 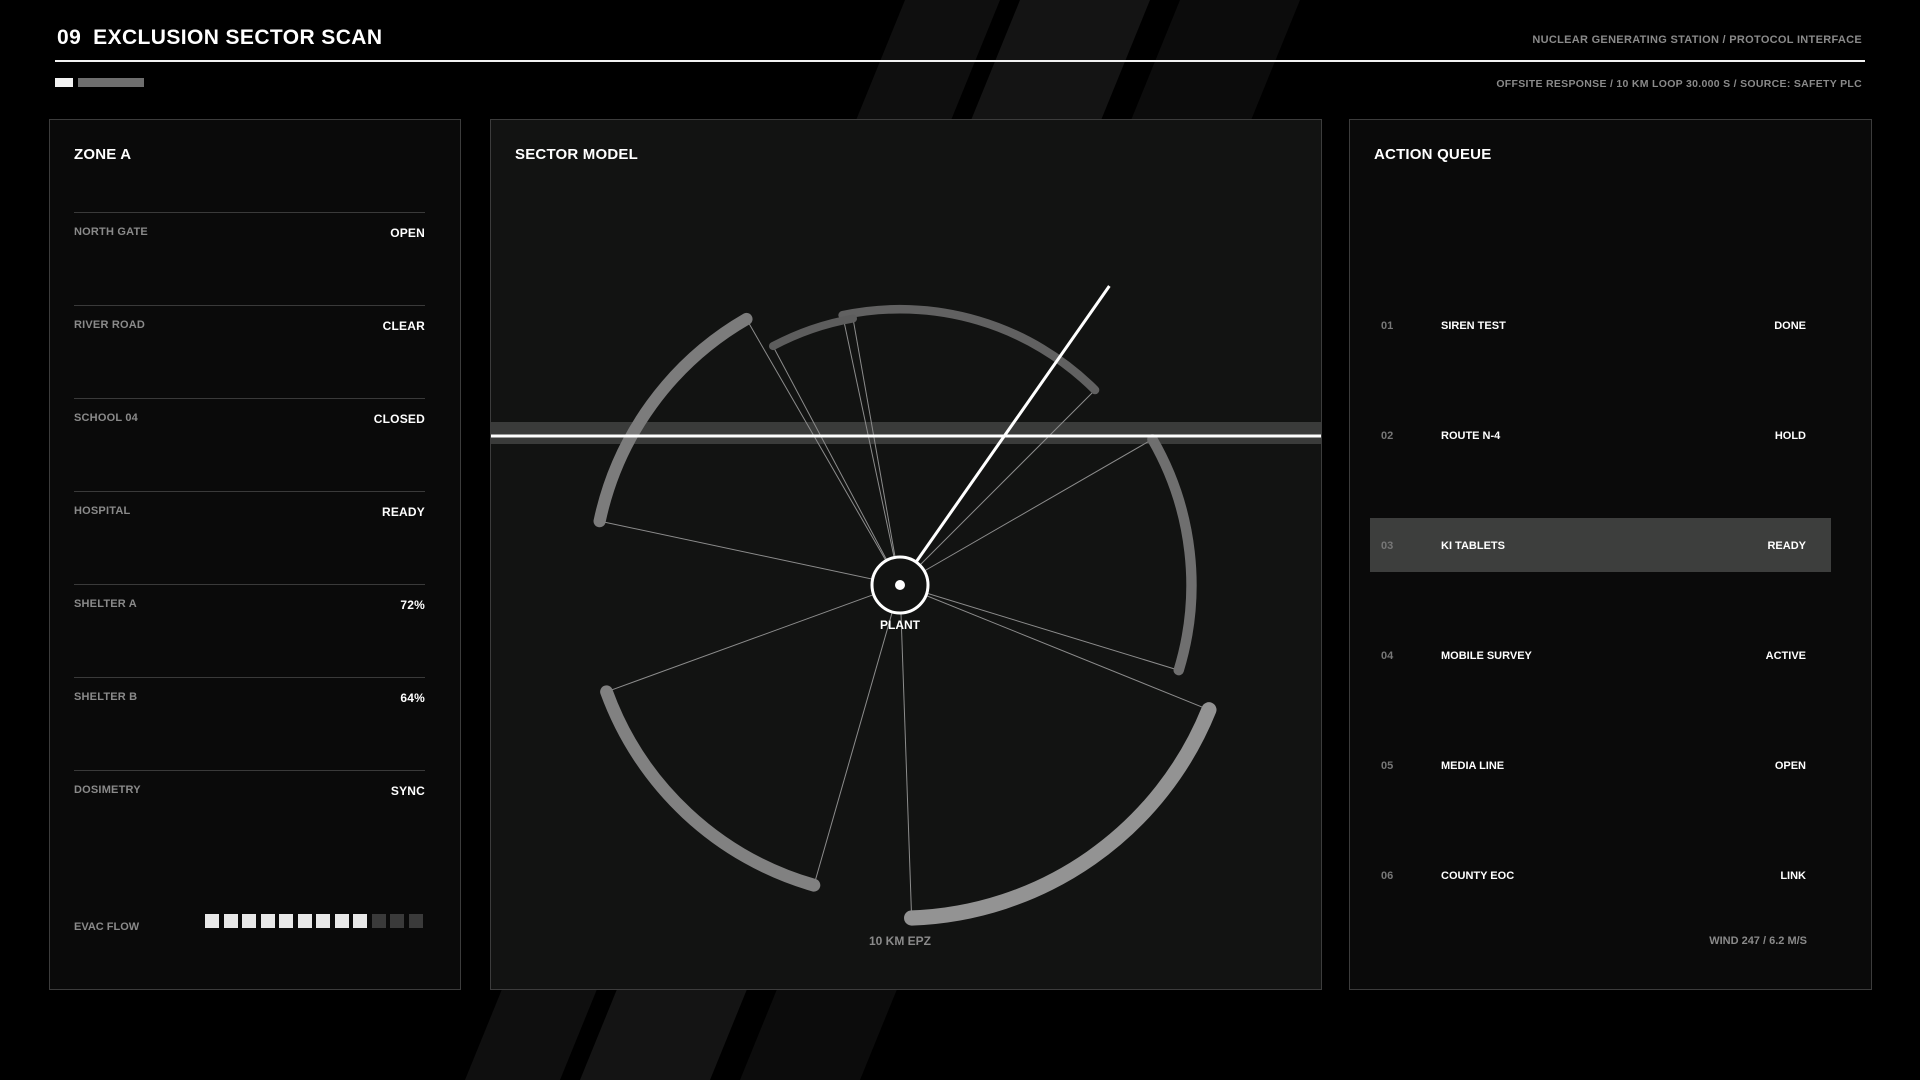 What do you see at coordinates (900, 625) in the screenshot?
I see `plant-label: PLANT` at bounding box center [900, 625].